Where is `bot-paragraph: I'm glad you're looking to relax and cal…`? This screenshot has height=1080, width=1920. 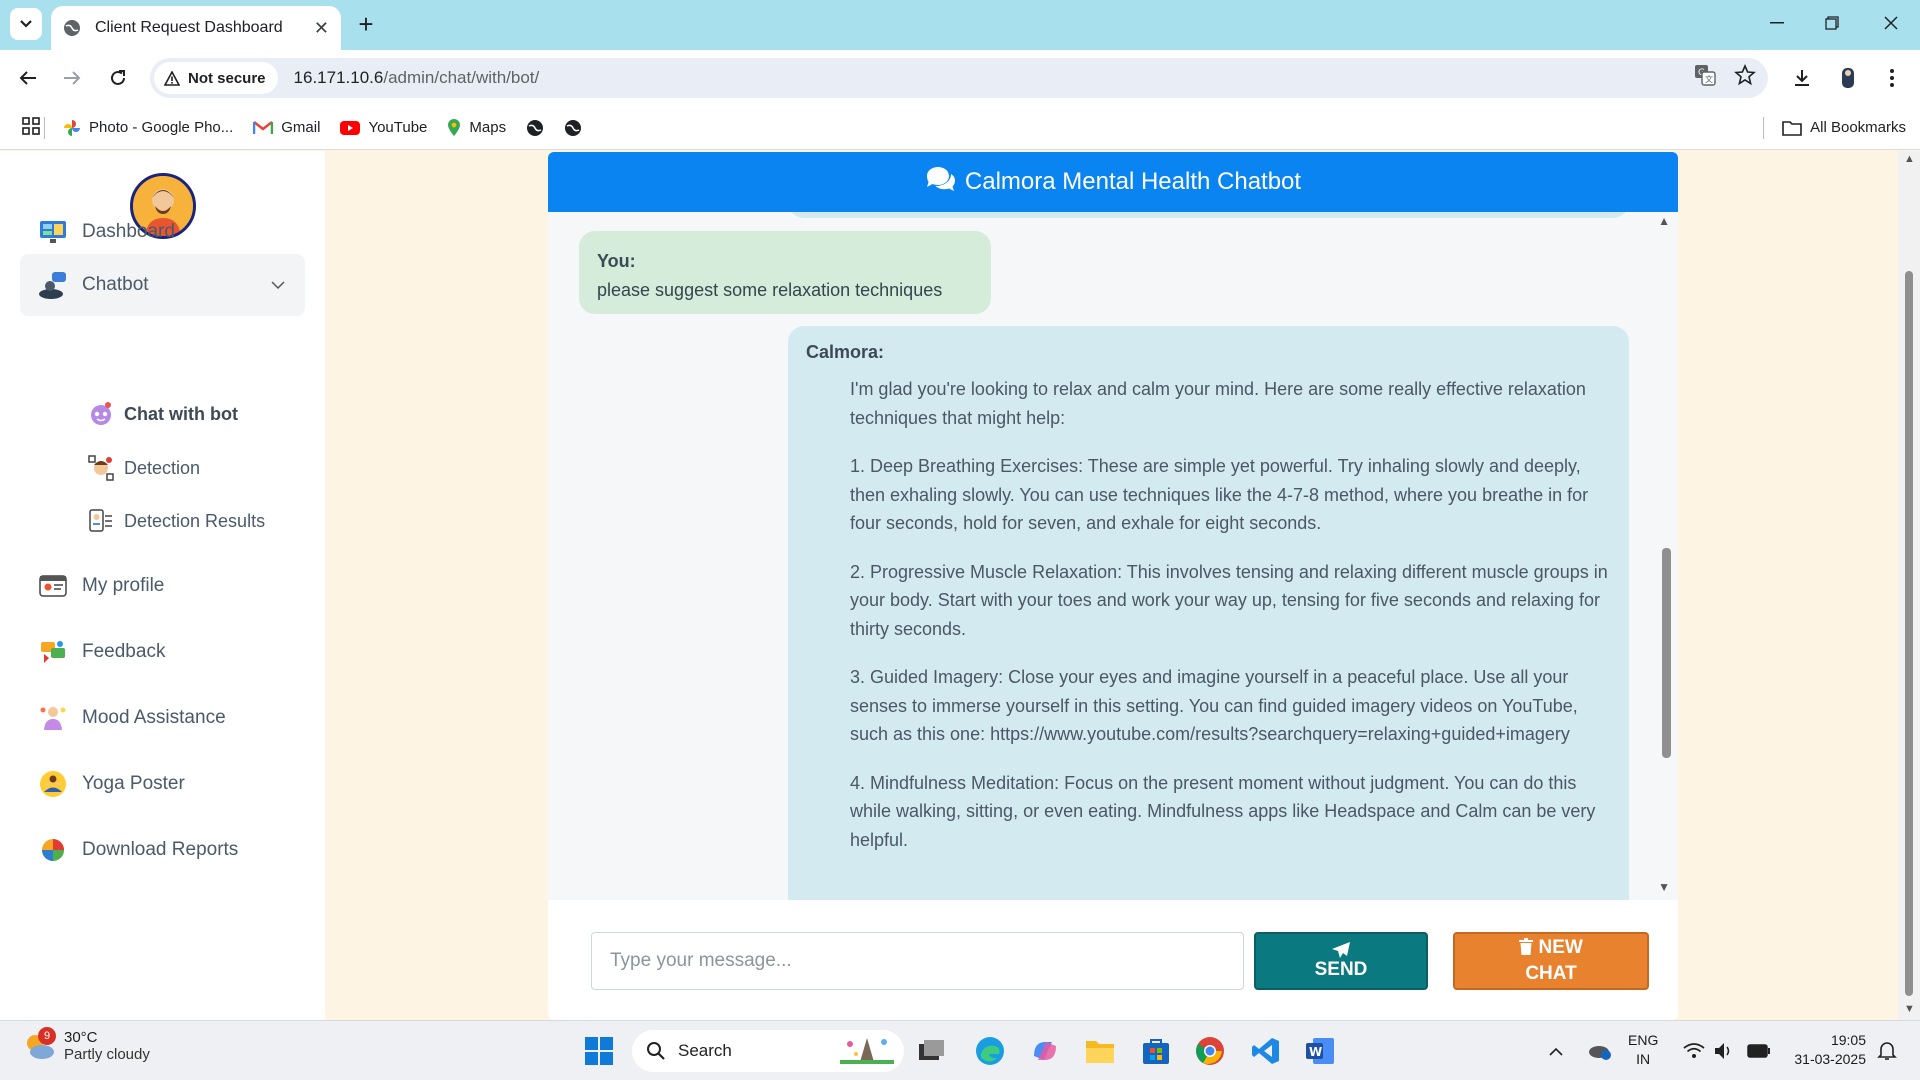 bot-paragraph: I'm glad you're looking to relax and cal… is located at coordinates (1218, 403).